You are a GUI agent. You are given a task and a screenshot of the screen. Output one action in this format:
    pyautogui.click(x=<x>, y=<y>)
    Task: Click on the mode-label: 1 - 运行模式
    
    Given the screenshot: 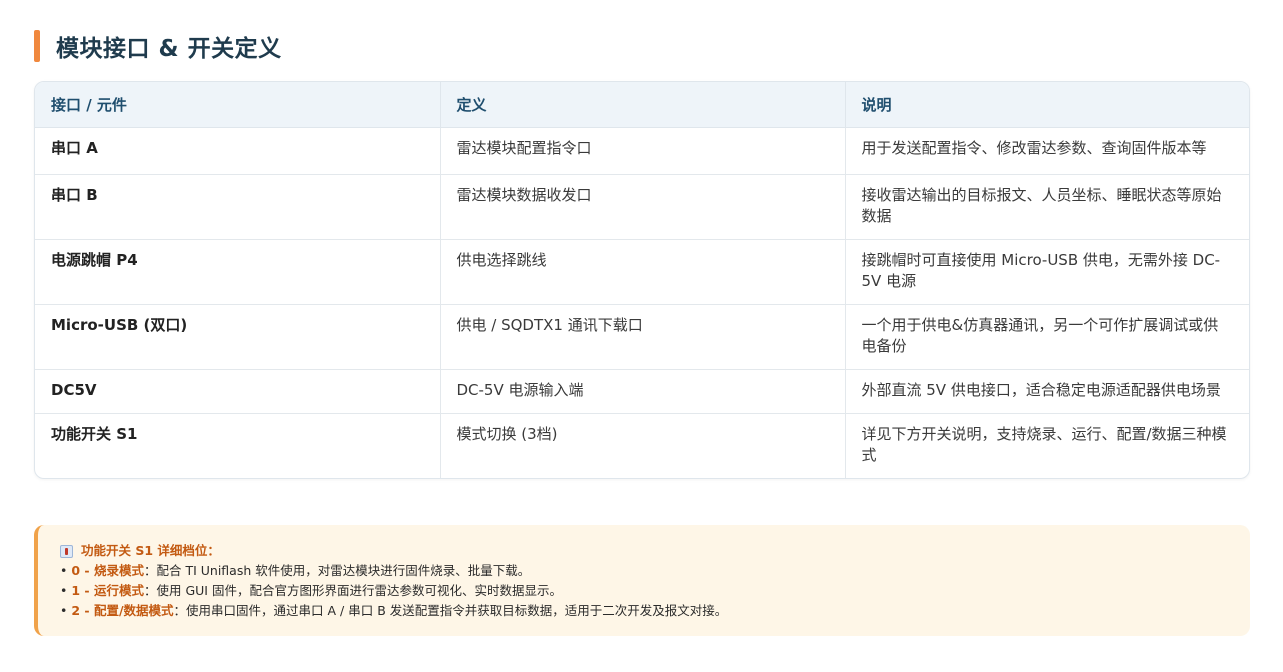 What is the action you would take?
    pyautogui.click(x=107, y=590)
    